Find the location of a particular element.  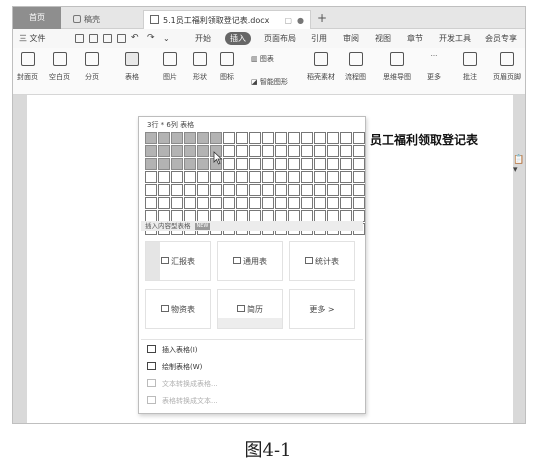

menu-insert: 插入 is located at coordinates (238, 38).